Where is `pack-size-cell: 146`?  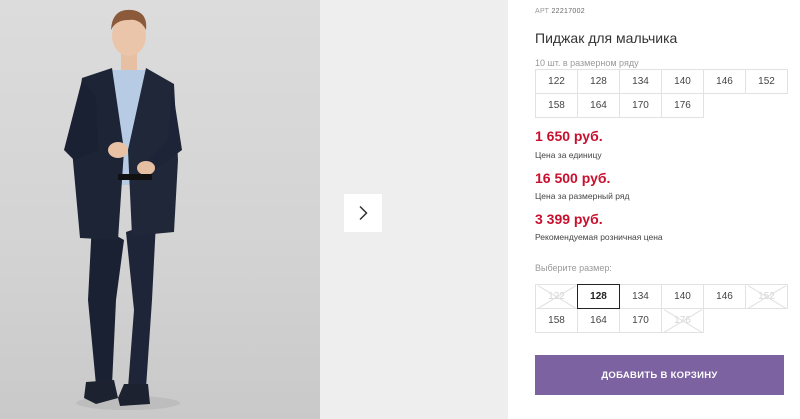 pack-size-cell: 146 is located at coordinates (724, 81).